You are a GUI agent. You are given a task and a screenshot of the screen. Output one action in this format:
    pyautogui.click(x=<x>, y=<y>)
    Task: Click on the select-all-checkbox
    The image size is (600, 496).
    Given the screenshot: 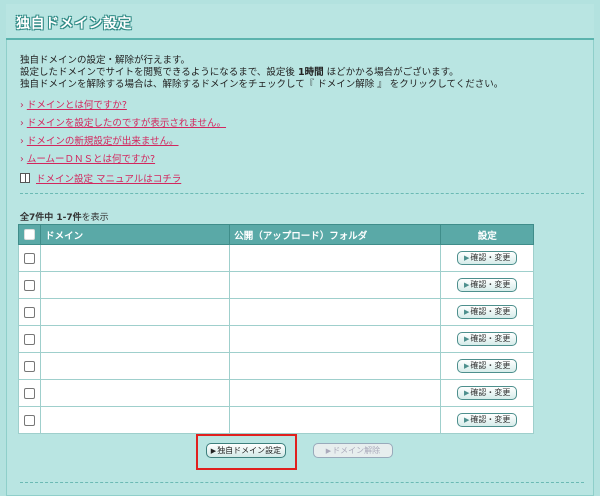 What is the action you would take?
    pyautogui.click(x=30, y=234)
    